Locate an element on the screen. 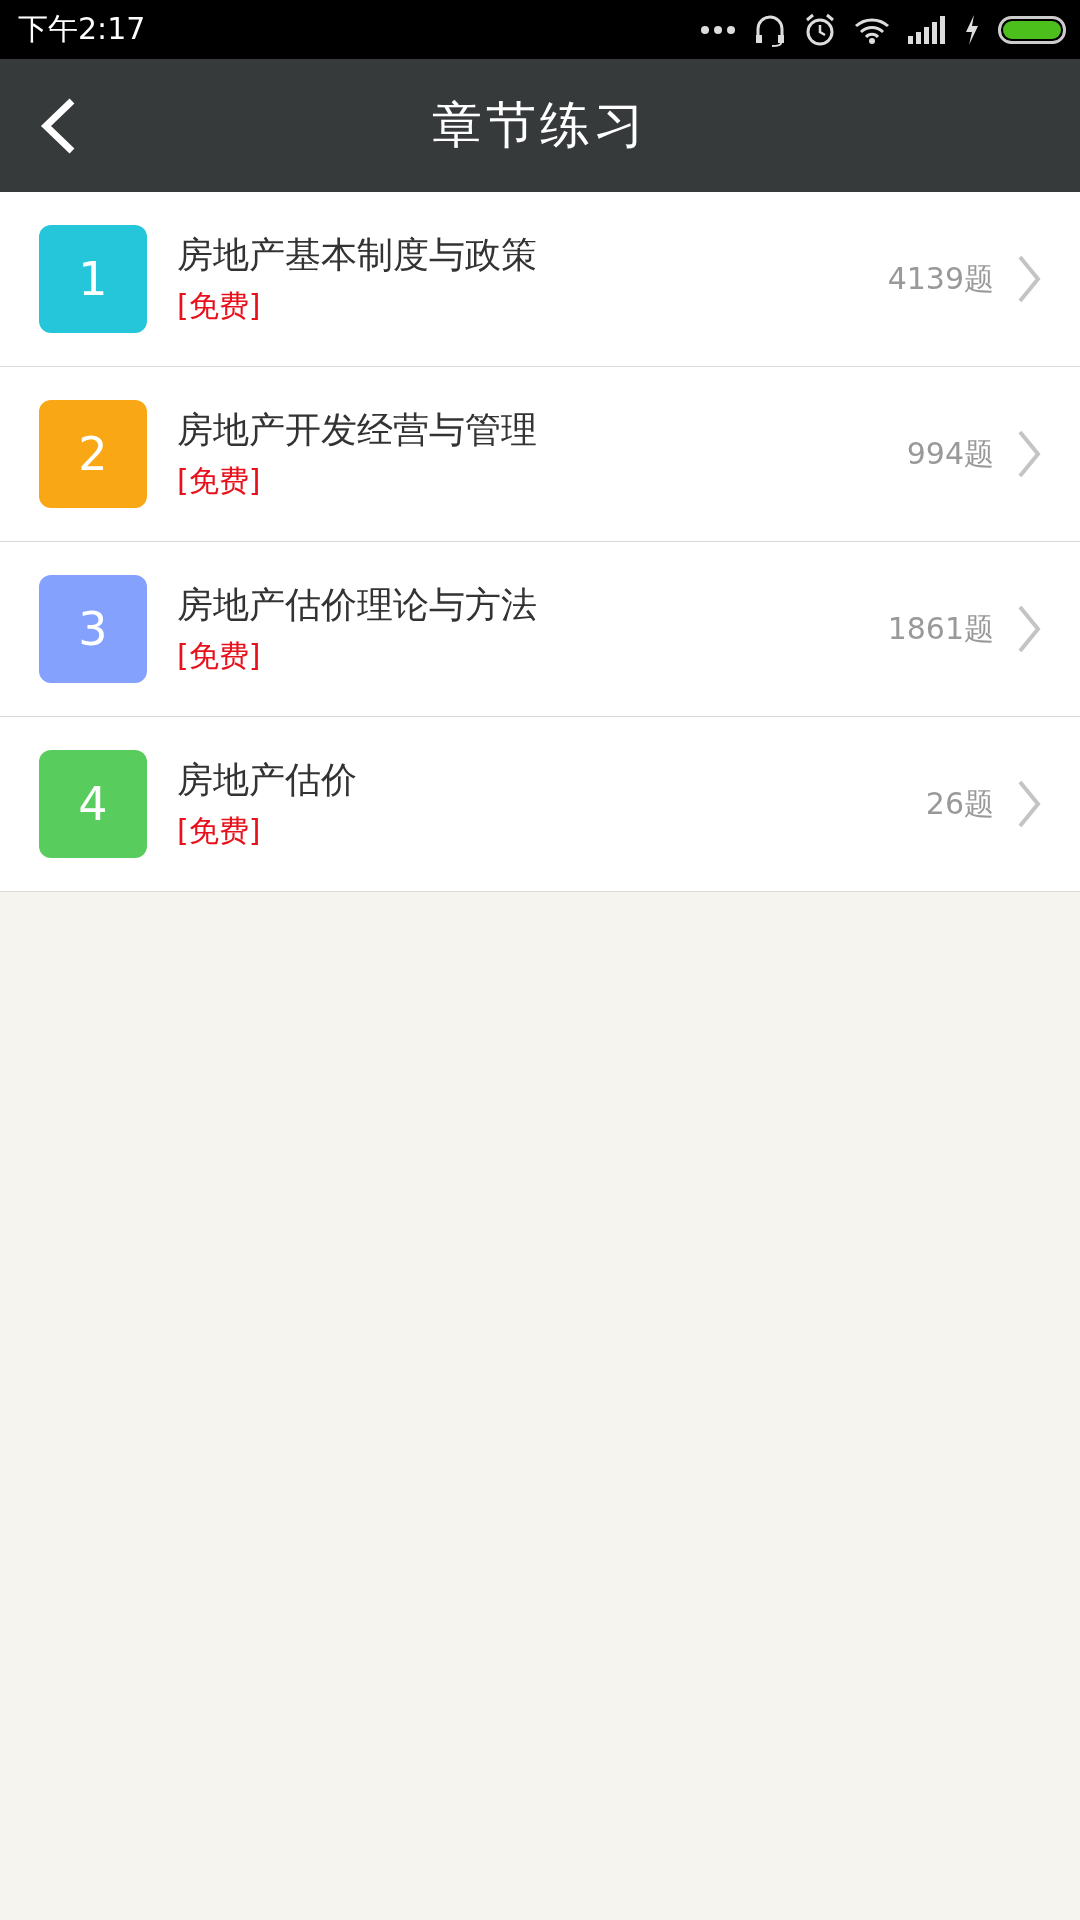  chapter-title: 房地产开发经营与管理 is located at coordinates (357, 430).